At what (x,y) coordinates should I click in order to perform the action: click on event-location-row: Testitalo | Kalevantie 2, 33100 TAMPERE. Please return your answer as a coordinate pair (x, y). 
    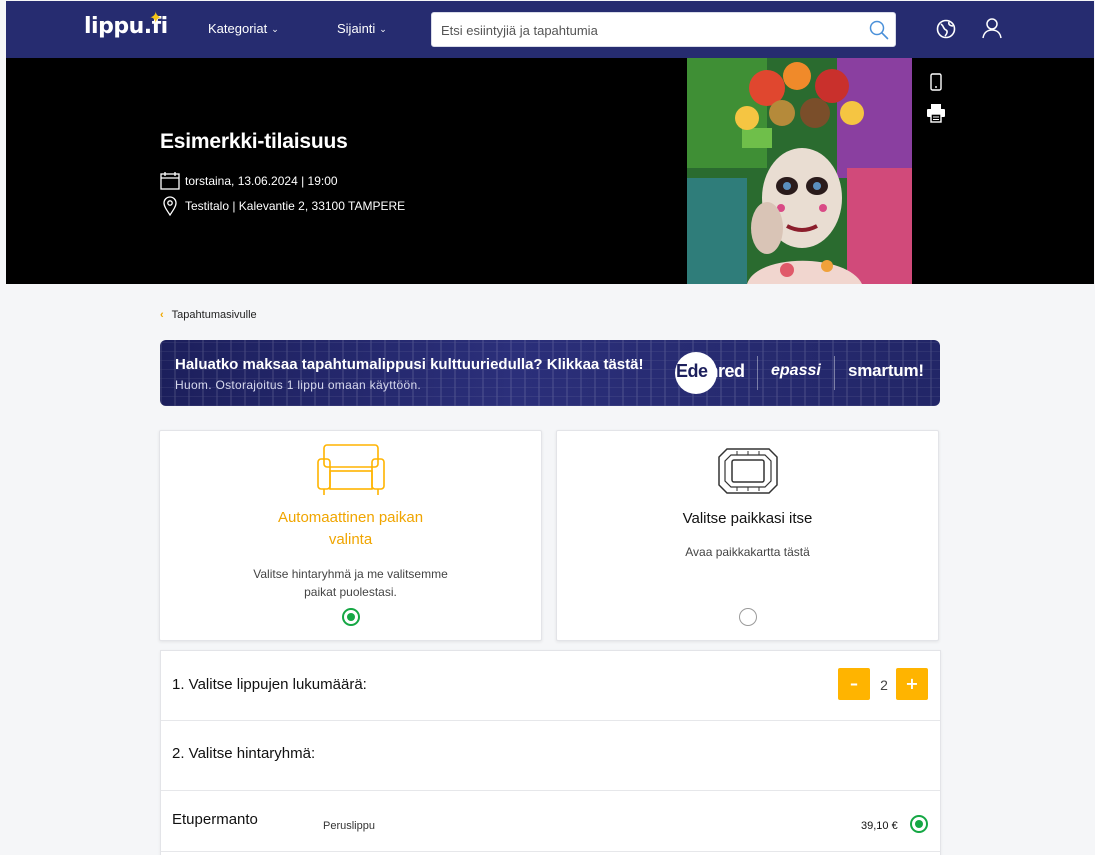
    Looking at the image, I should click on (282, 206).